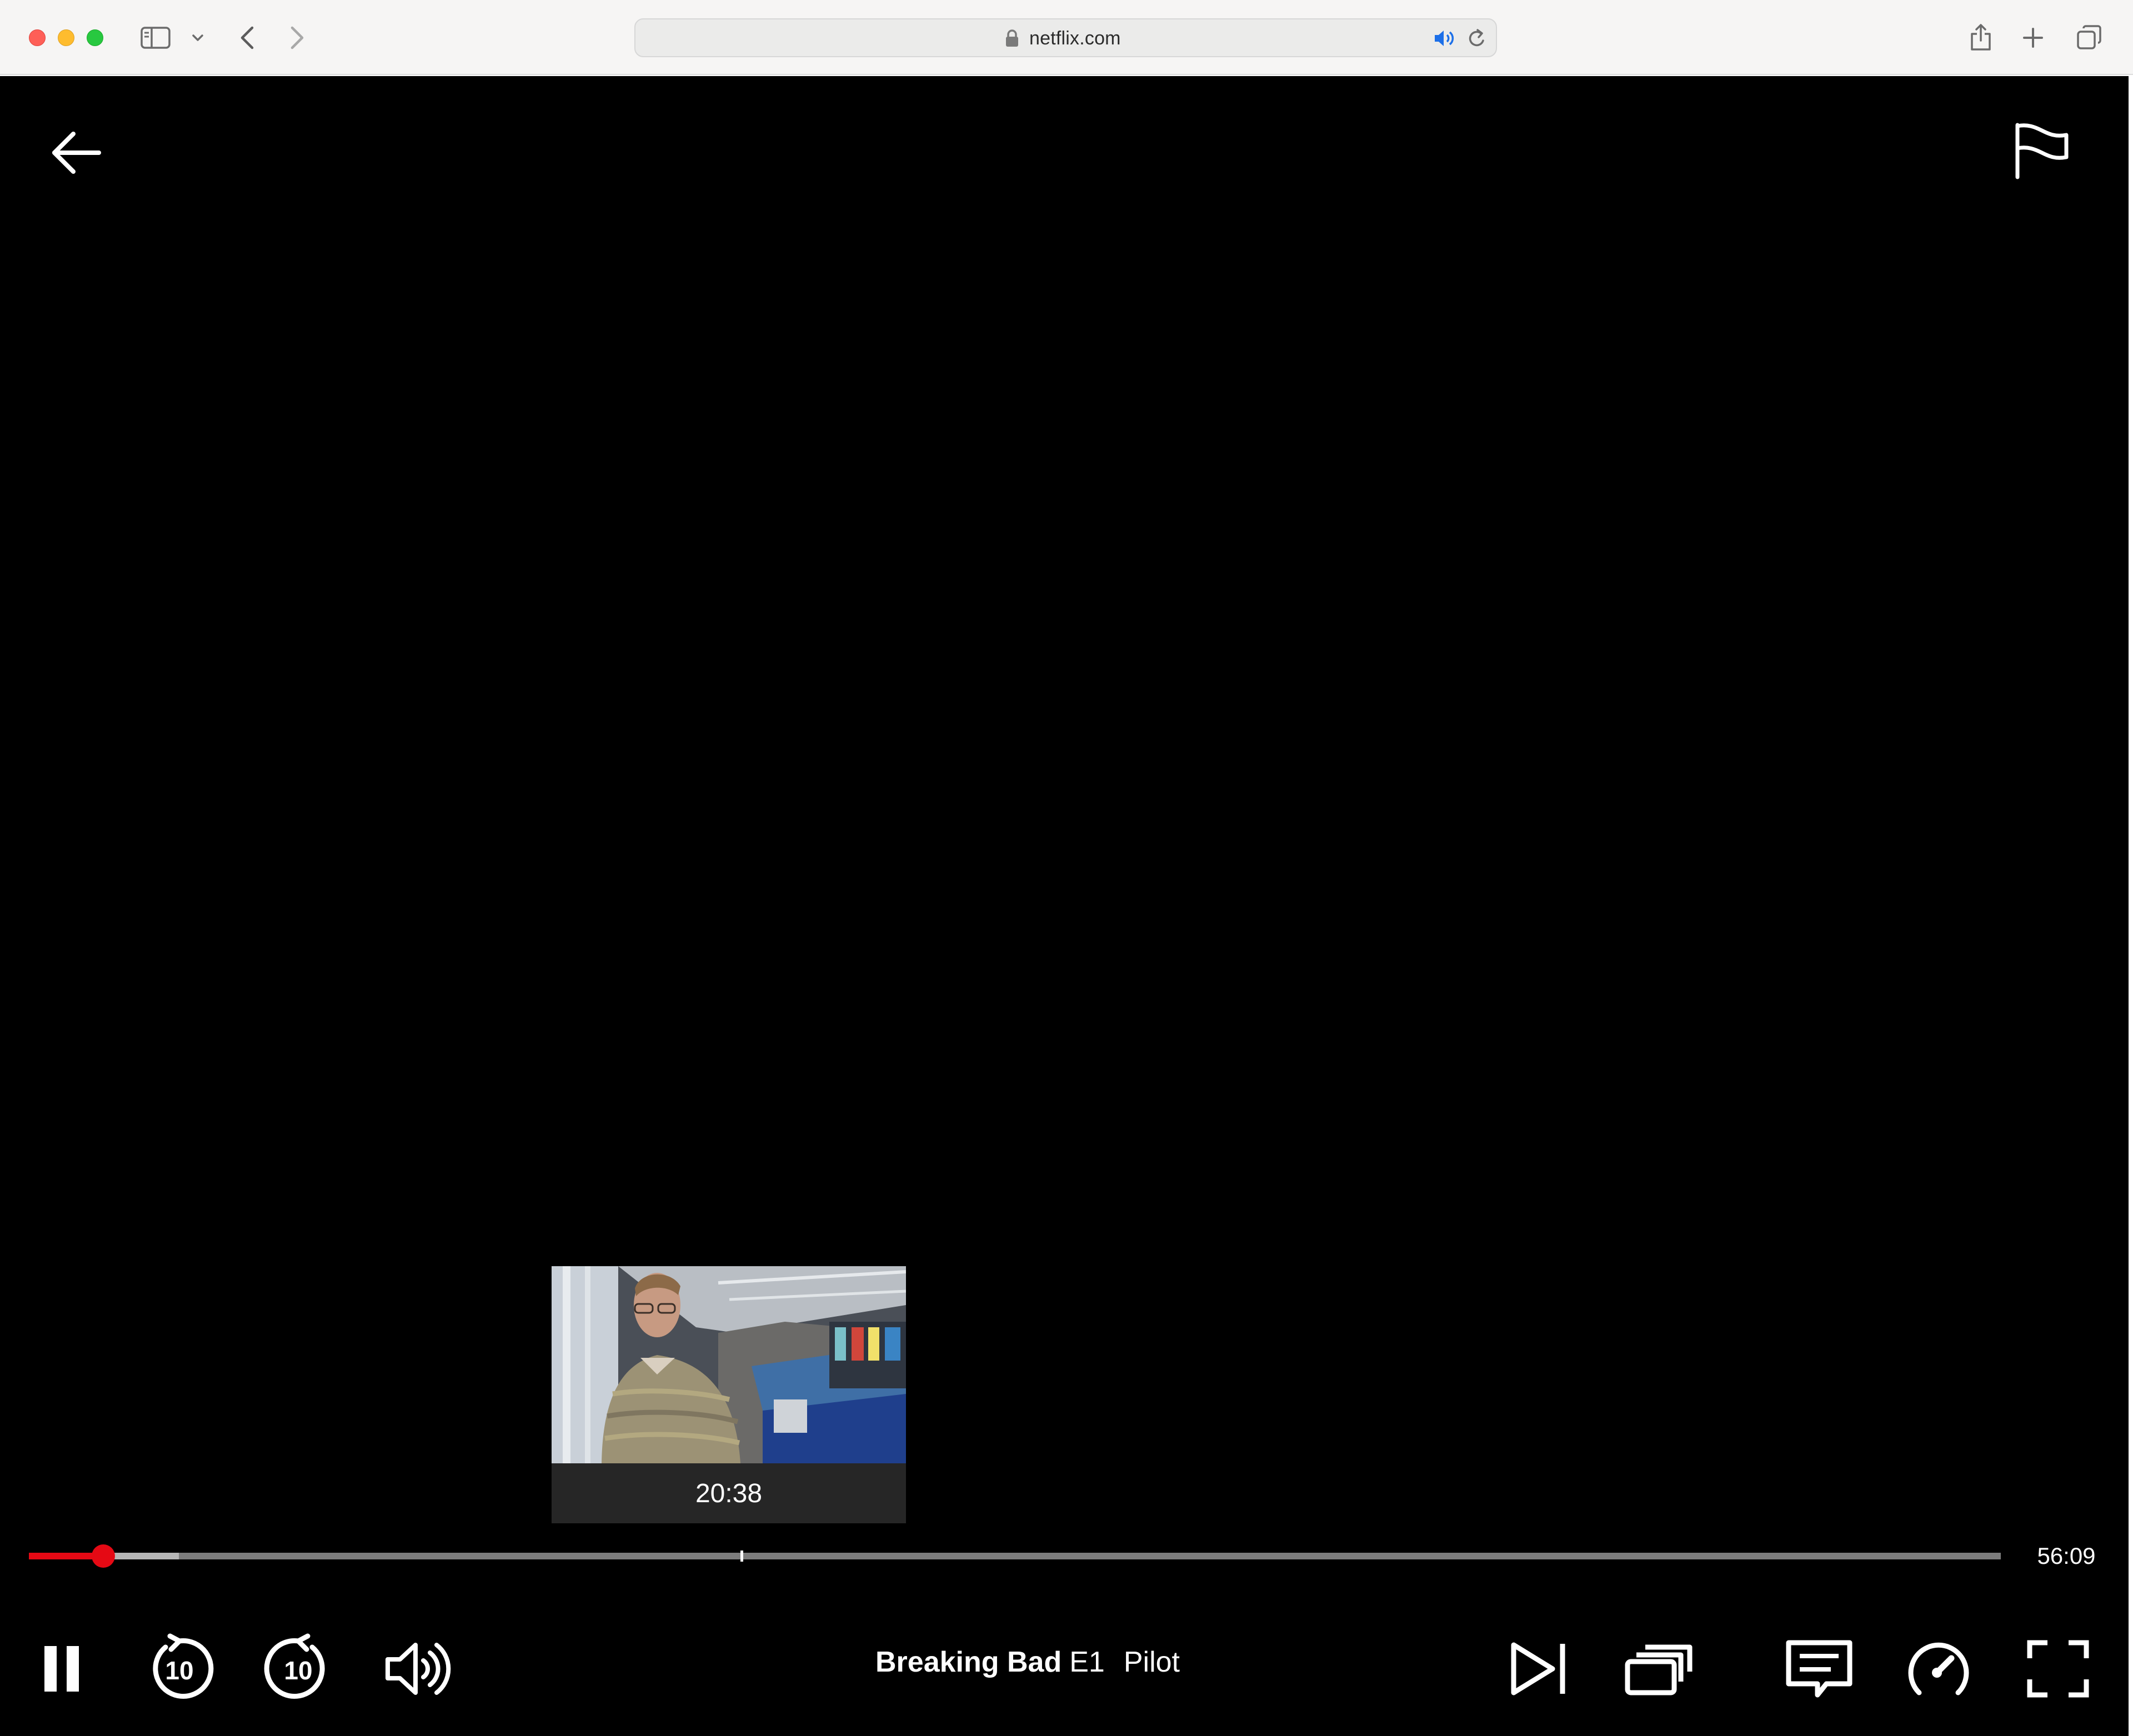  What do you see at coordinates (729, 1364) in the screenshot?
I see `preview-thumbnail` at bounding box center [729, 1364].